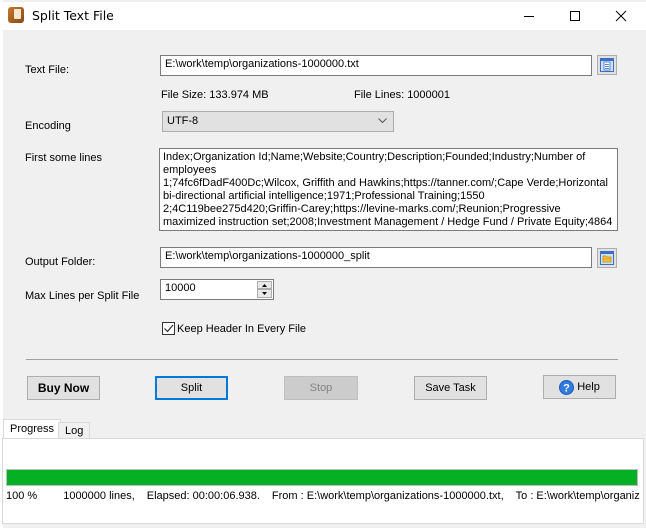 This screenshot has width=646, height=528. What do you see at coordinates (32, 429) in the screenshot?
I see `tab-progress: Progress` at bounding box center [32, 429].